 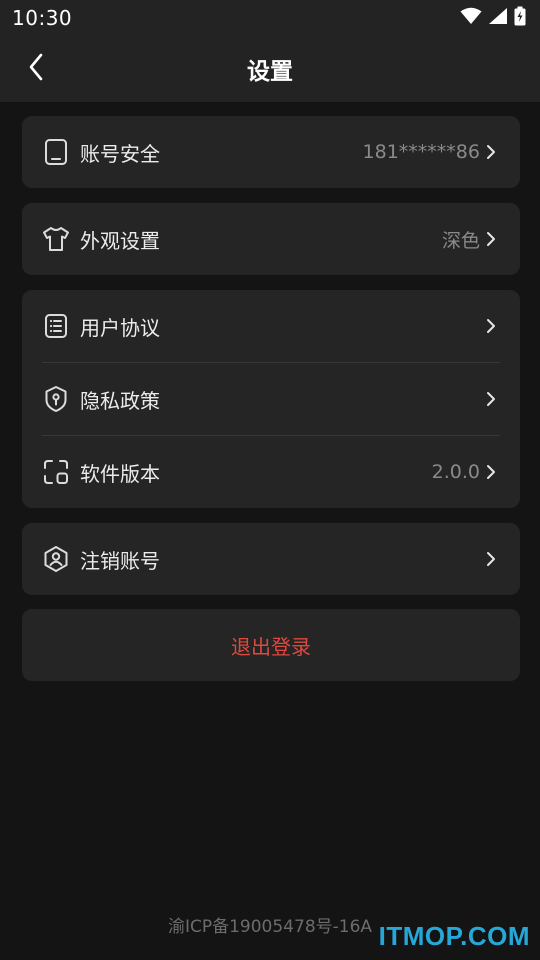 I want to click on cellular-signal-icon, so click(x=498, y=18).